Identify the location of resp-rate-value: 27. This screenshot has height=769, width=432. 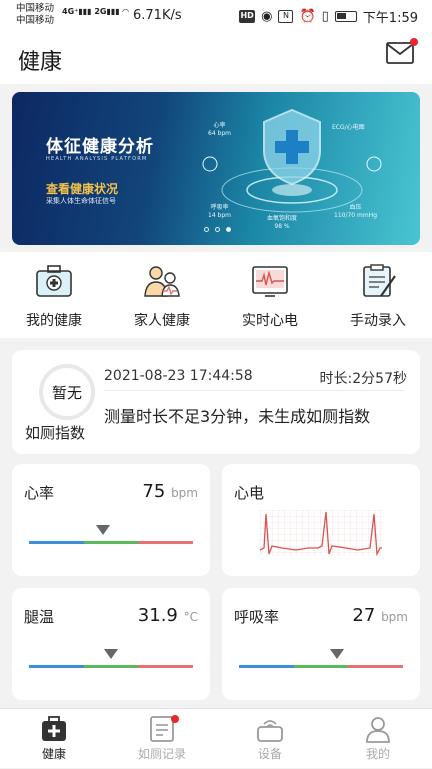
(364, 615).